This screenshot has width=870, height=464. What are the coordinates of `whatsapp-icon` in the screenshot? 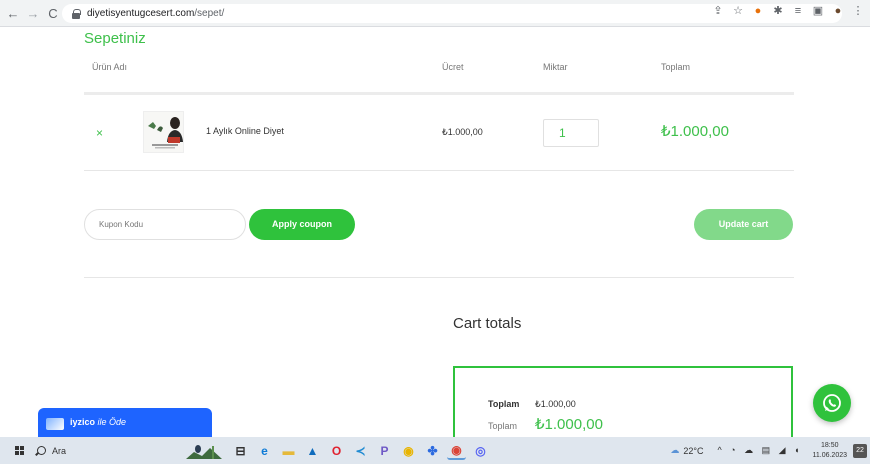 It's located at (832, 403).